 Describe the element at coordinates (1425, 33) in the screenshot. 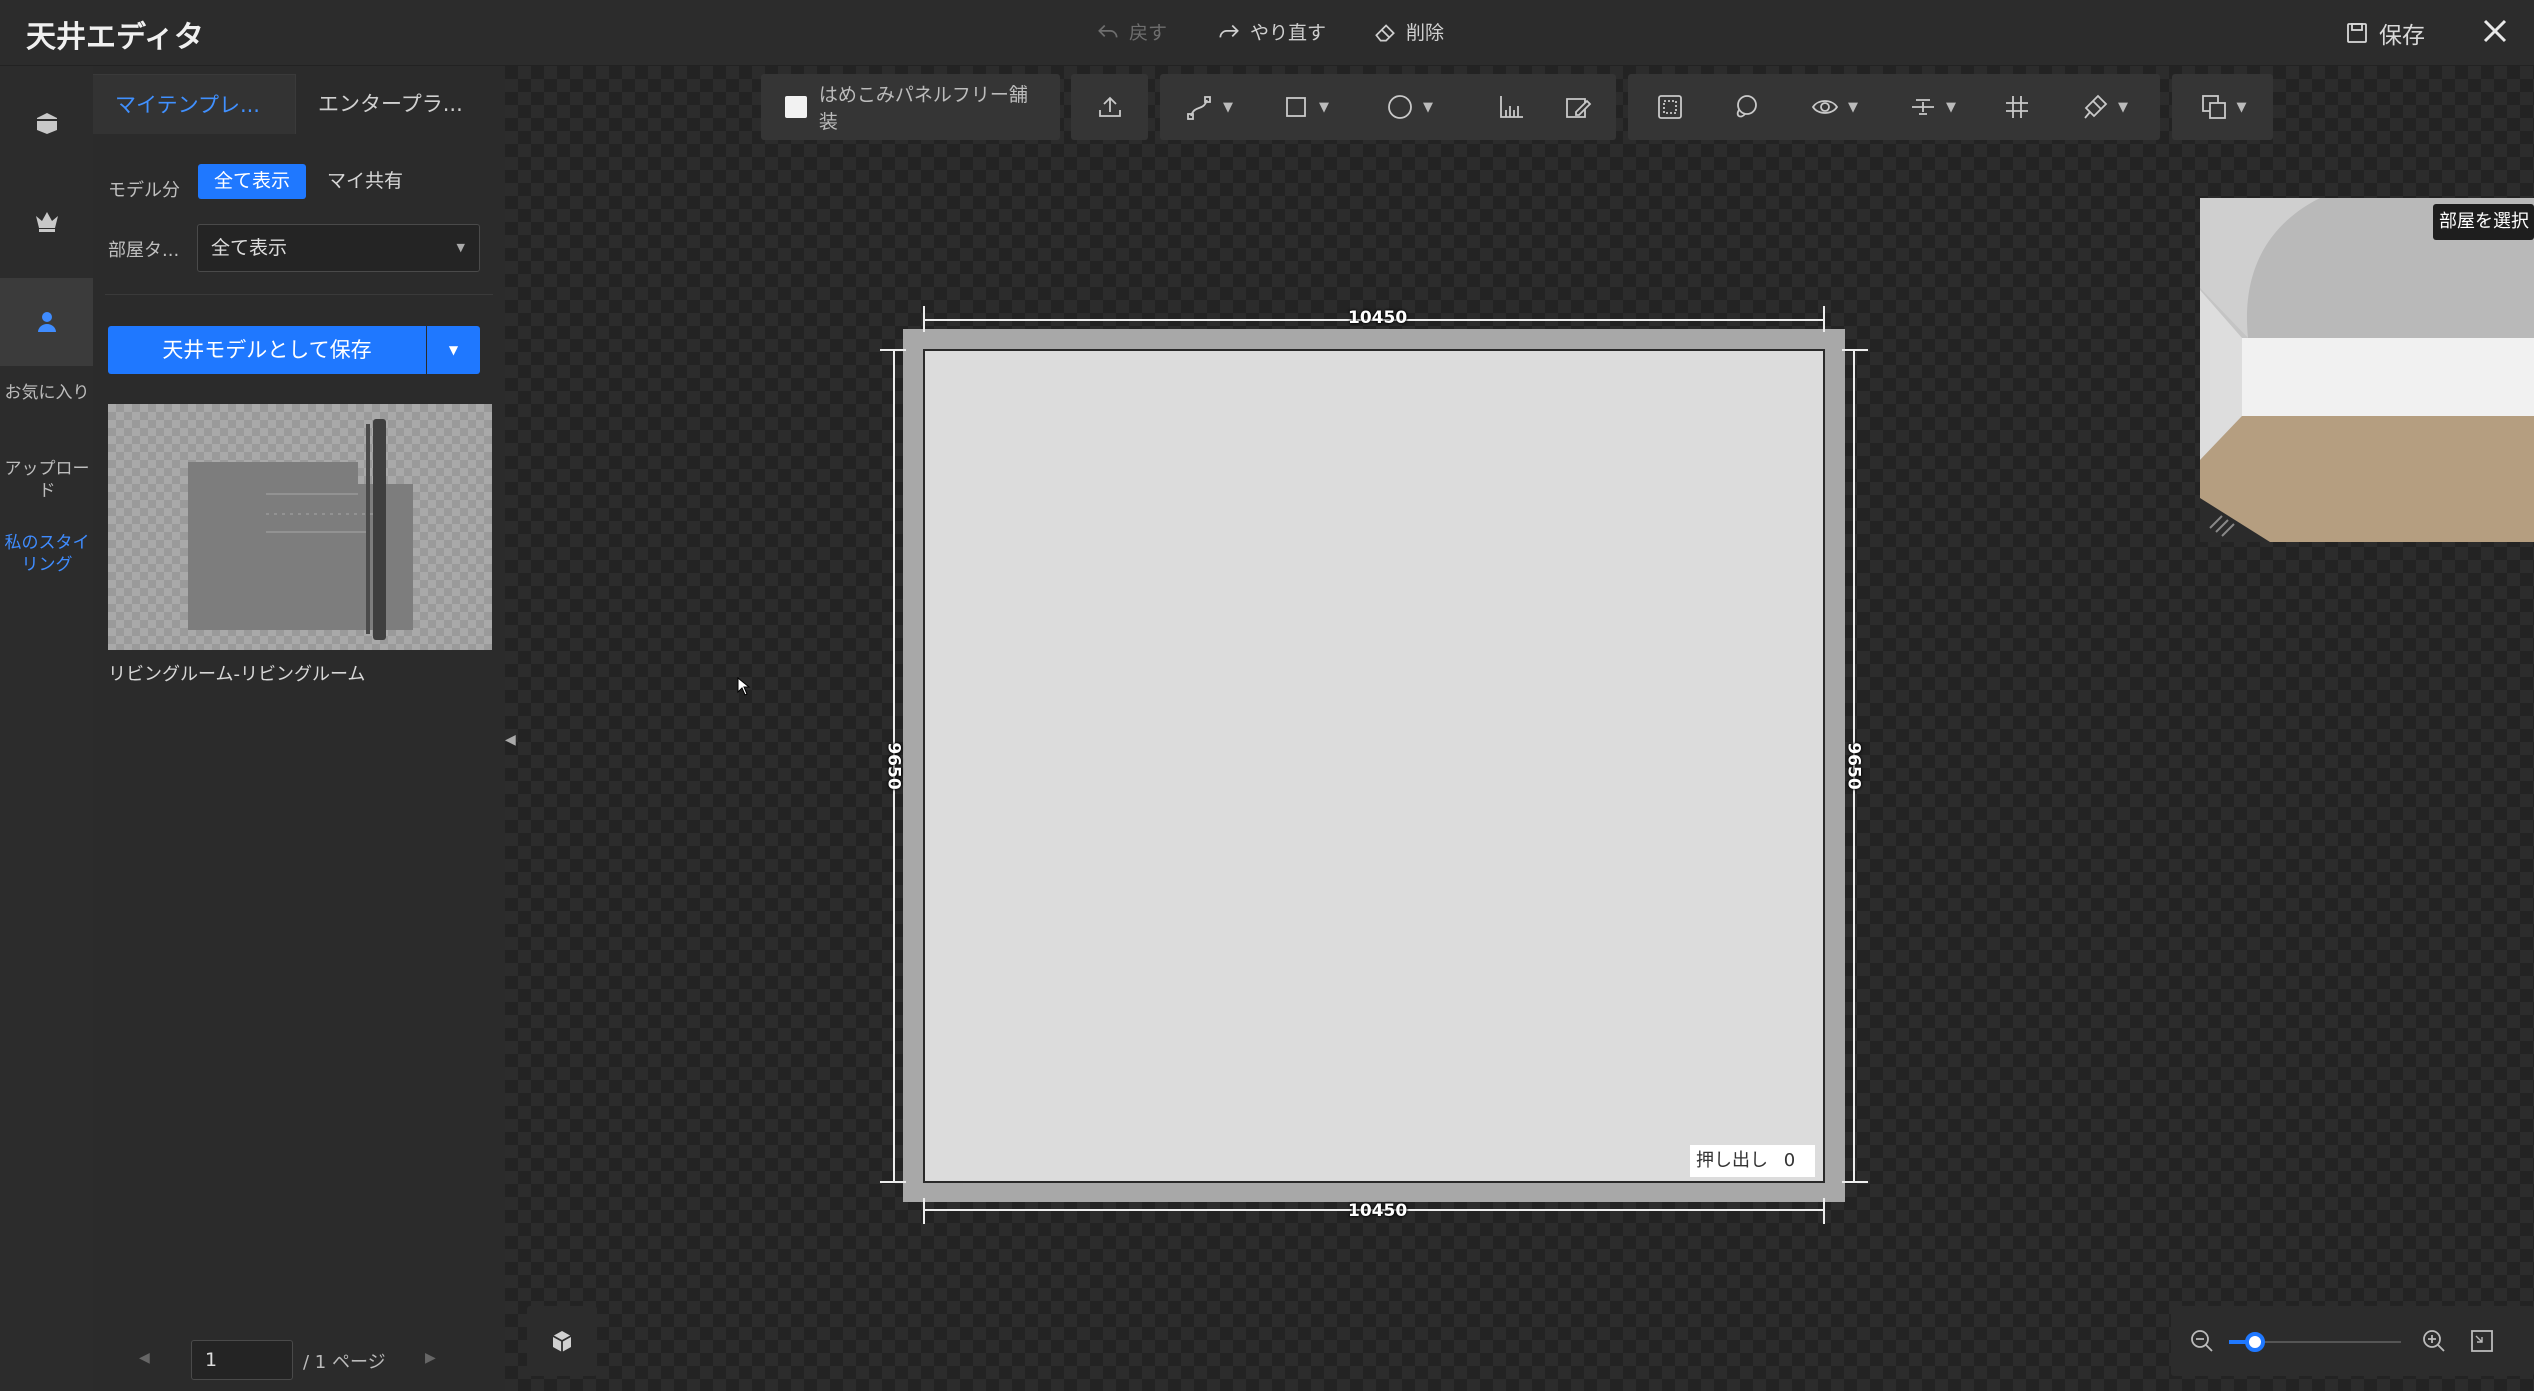

I see `delete-label: 削除` at that location.